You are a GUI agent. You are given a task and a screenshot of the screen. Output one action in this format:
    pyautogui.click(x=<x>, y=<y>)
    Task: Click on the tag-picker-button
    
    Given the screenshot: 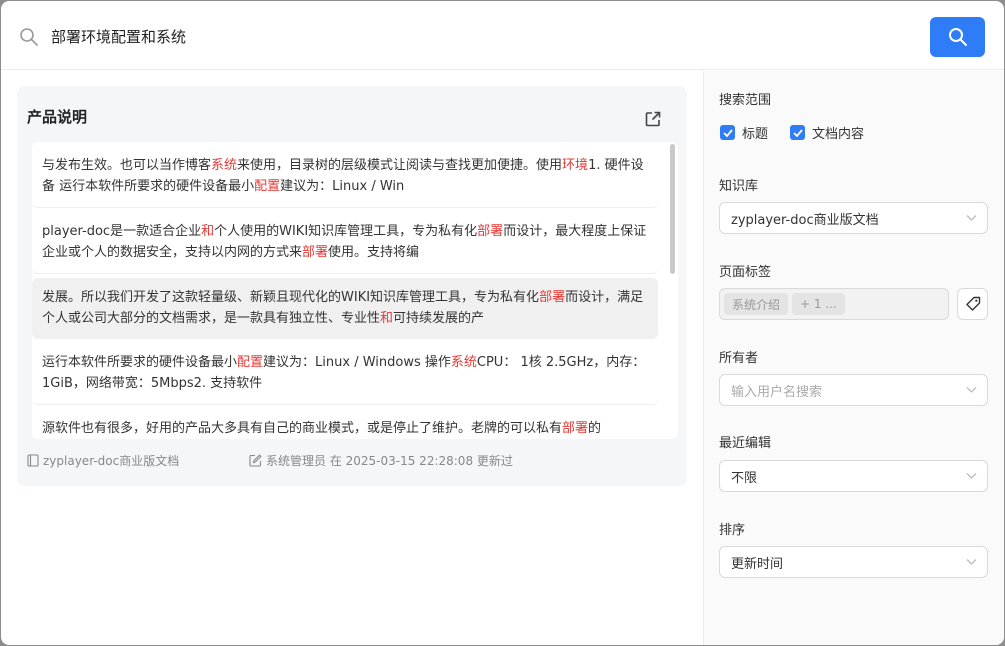 What is the action you would take?
    pyautogui.click(x=972, y=304)
    